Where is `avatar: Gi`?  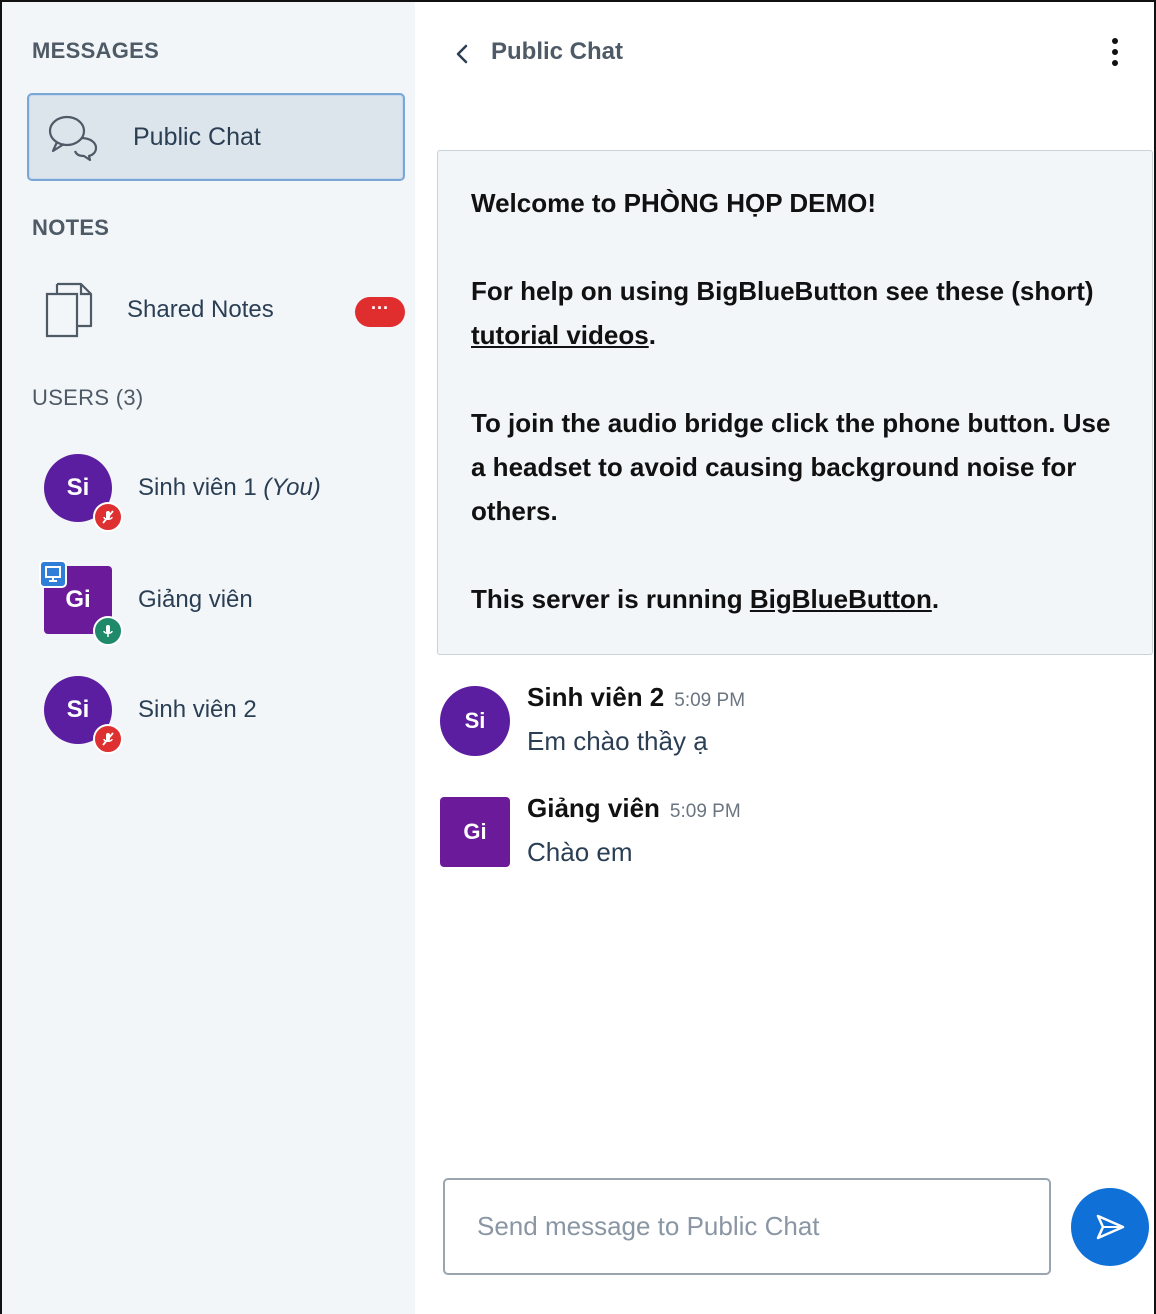 avatar: Gi is located at coordinates (475, 832).